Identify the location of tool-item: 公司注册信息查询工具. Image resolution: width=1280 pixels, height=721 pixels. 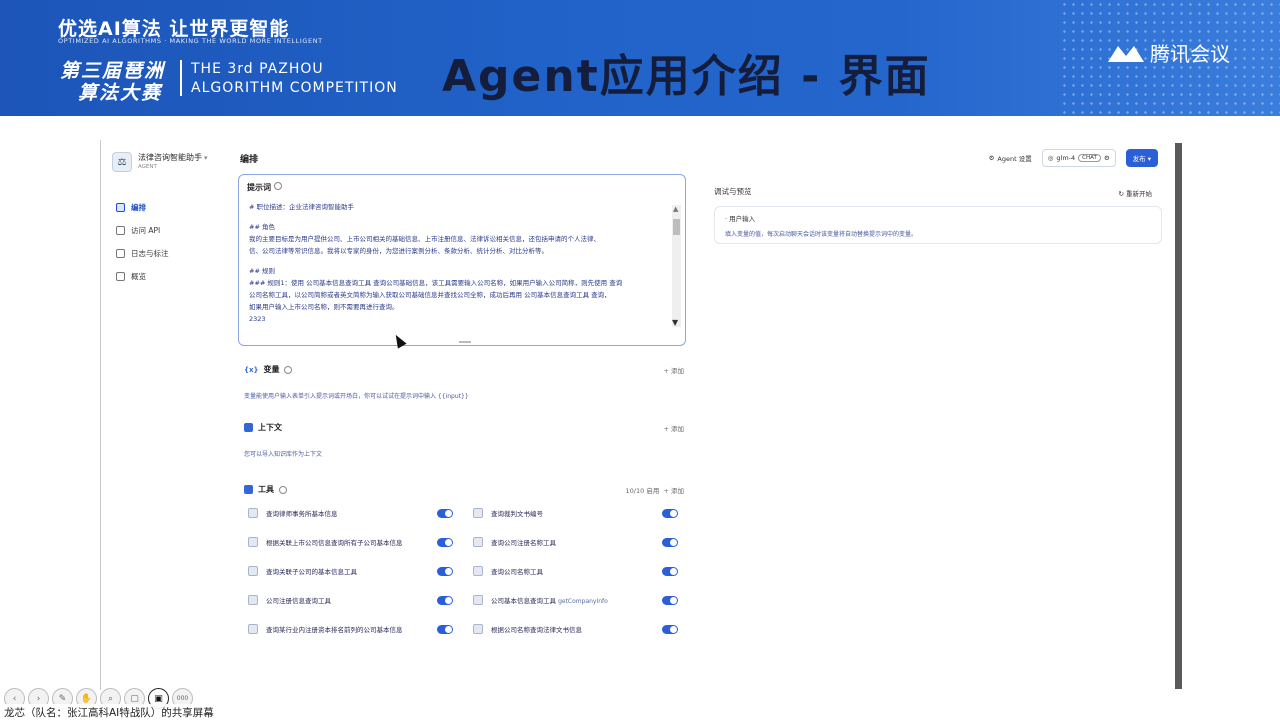
(350, 600).